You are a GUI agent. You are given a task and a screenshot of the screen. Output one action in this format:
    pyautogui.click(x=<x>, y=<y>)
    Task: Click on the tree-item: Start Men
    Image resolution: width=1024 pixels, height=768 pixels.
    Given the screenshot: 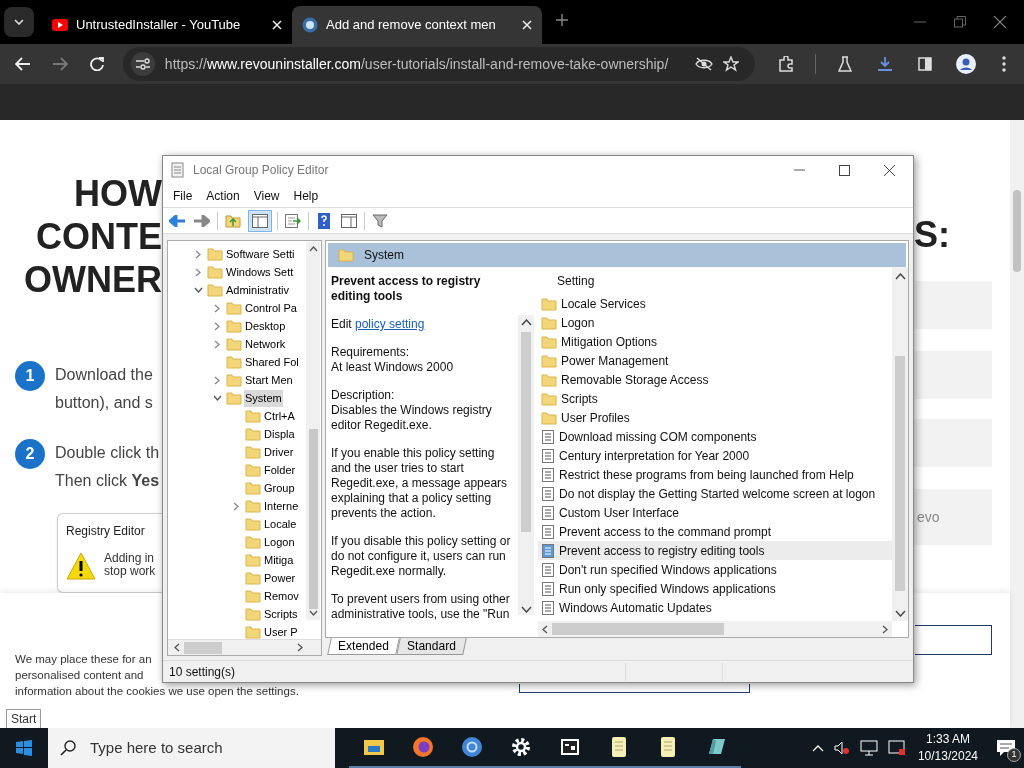 What is the action you would take?
    pyautogui.click(x=269, y=380)
    